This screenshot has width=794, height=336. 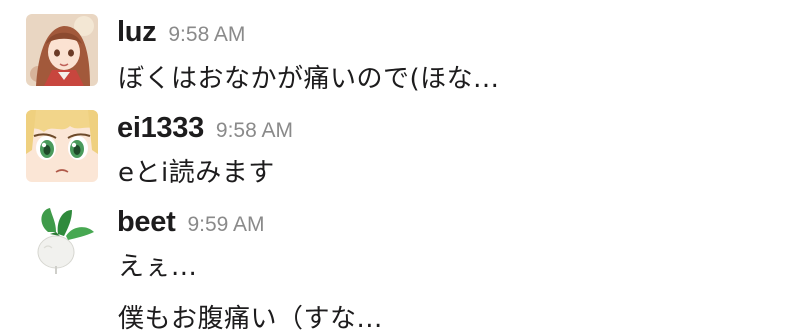 I want to click on user-avatar-ei1333, so click(x=62, y=146).